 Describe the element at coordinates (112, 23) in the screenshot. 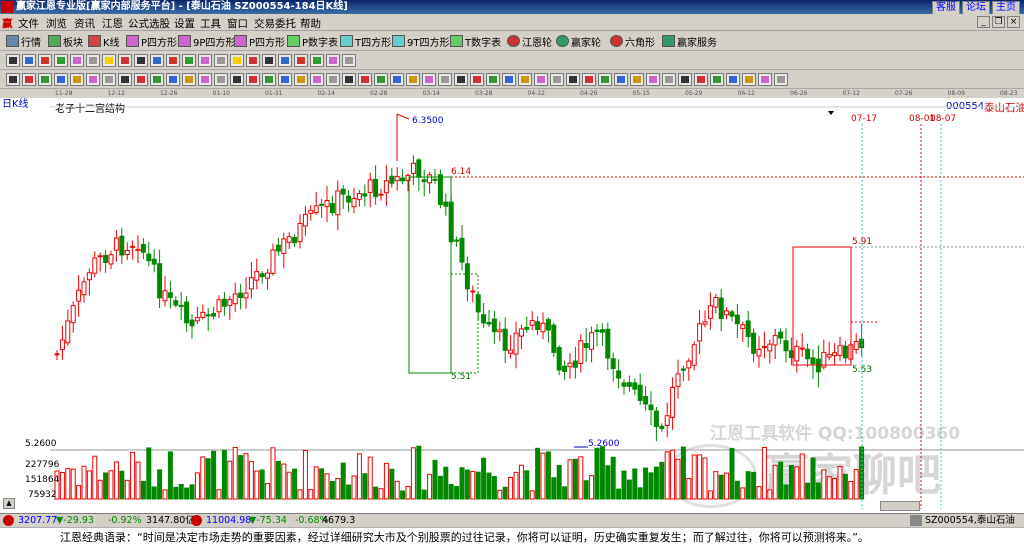

I see `menu-gann: 江恩` at that location.